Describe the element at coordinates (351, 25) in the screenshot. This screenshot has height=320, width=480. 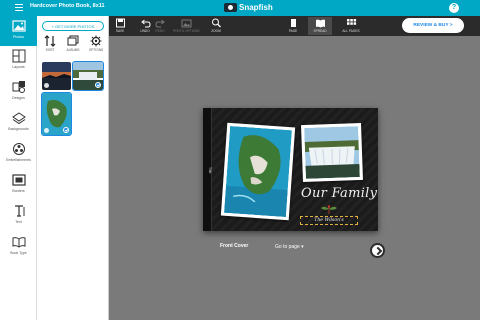
I see `all-pages-button: ALL PAGES` at that location.